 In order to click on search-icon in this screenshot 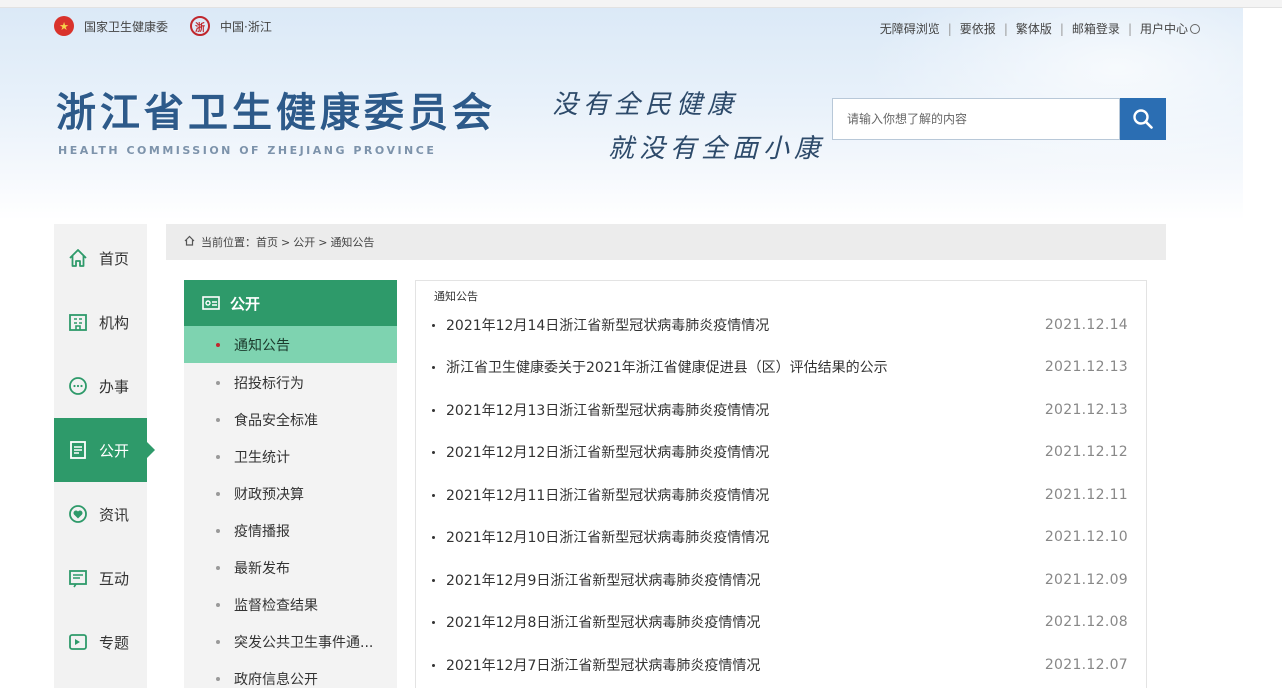, I will do `click(1143, 119)`.